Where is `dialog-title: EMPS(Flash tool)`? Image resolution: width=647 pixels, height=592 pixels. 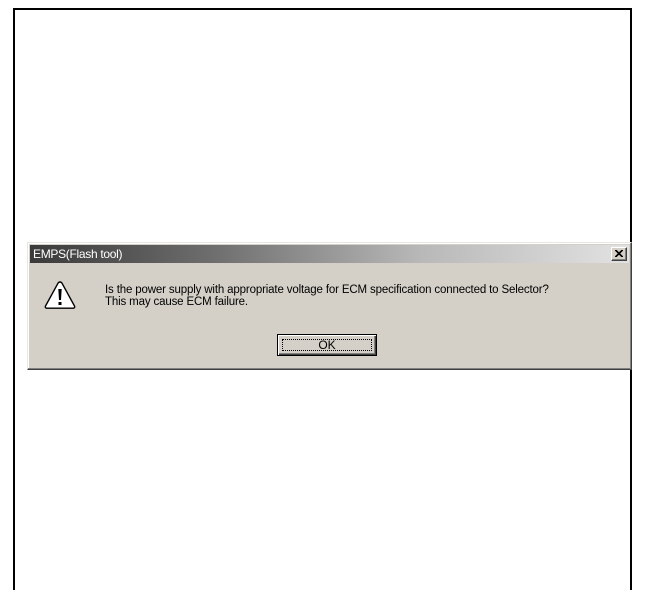 dialog-title: EMPS(Flash tool) is located at coordinates (78, 254).